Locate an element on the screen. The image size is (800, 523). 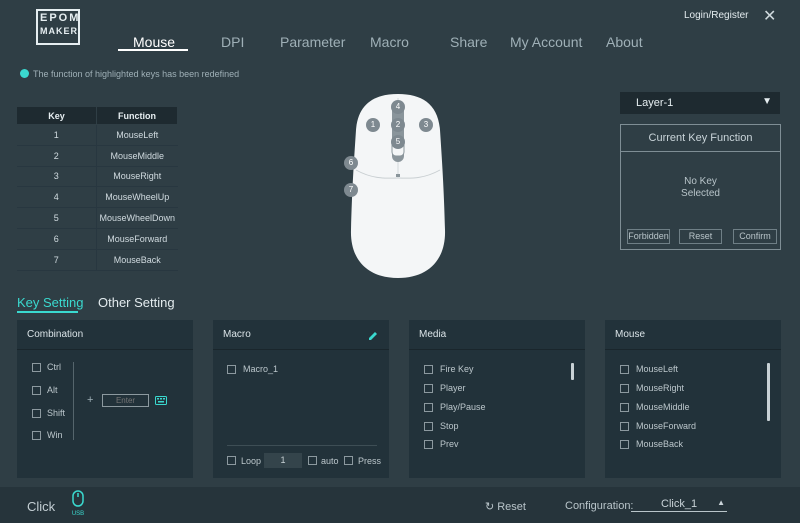
tab-my-account: My Account is located at coordinates (546, 42).